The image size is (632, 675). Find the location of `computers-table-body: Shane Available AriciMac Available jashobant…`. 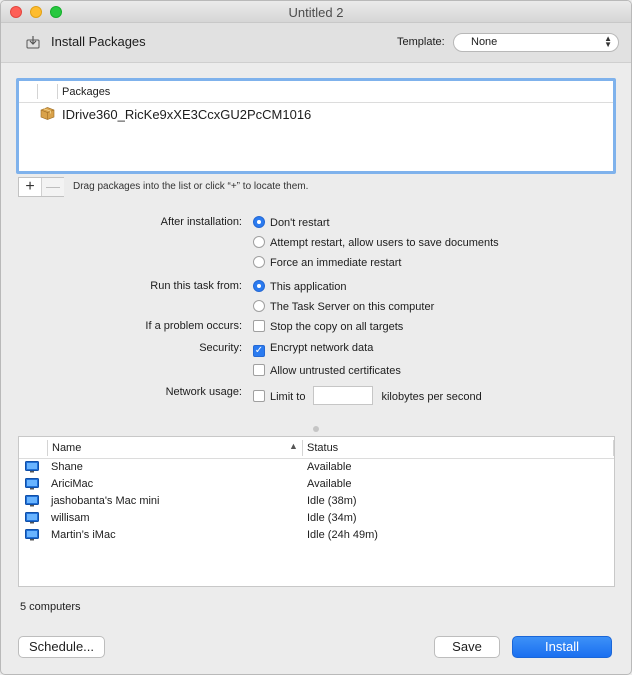

computers-table-body: Shane Available AriciMac Available jashobant… is located at coordinates (316, 501).